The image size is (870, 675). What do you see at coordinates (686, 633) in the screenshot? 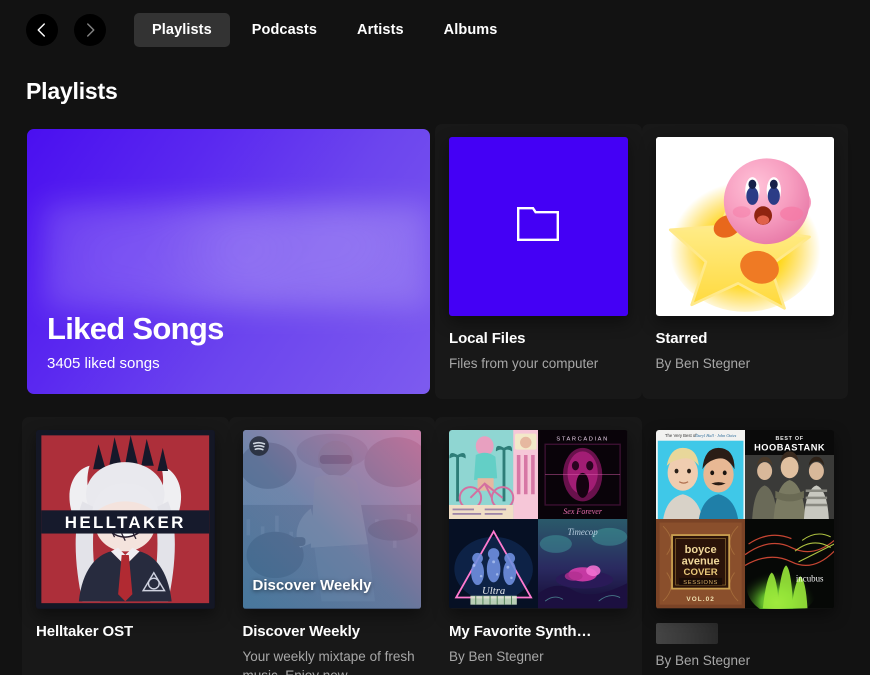
I see `card-title-skeleton` at bounding box center [686, 633].